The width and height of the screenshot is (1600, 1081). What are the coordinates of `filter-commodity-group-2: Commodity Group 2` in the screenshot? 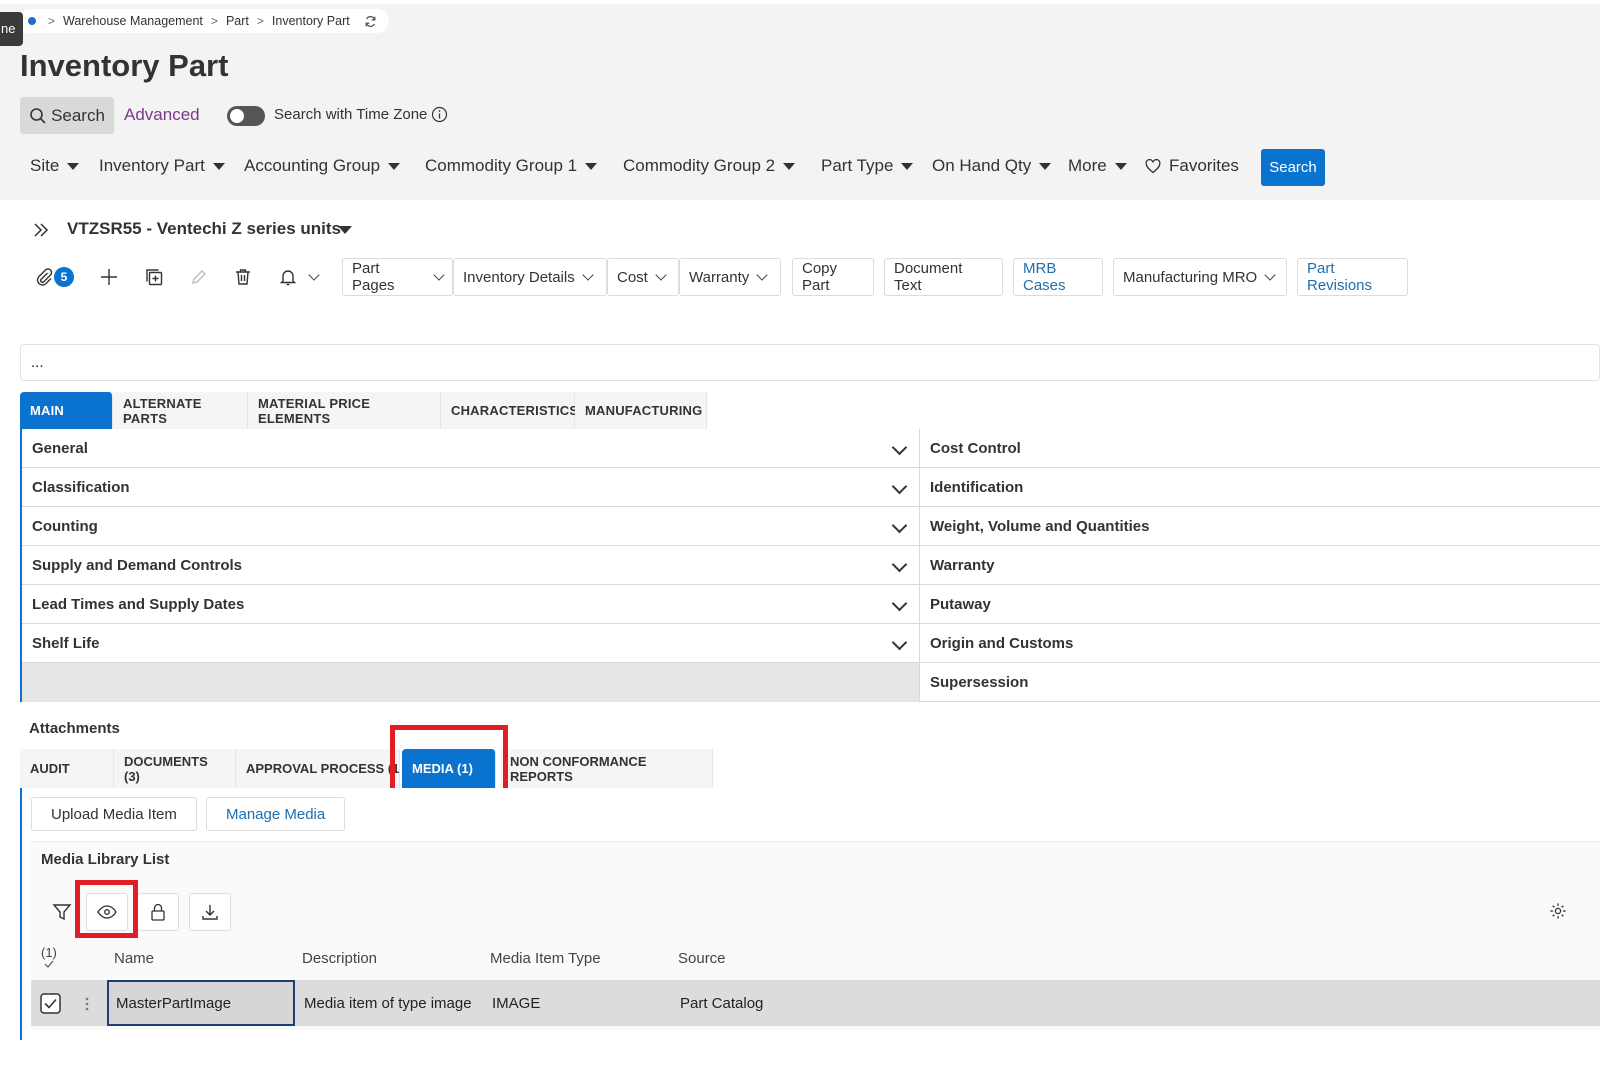 It's located at (709, 166).